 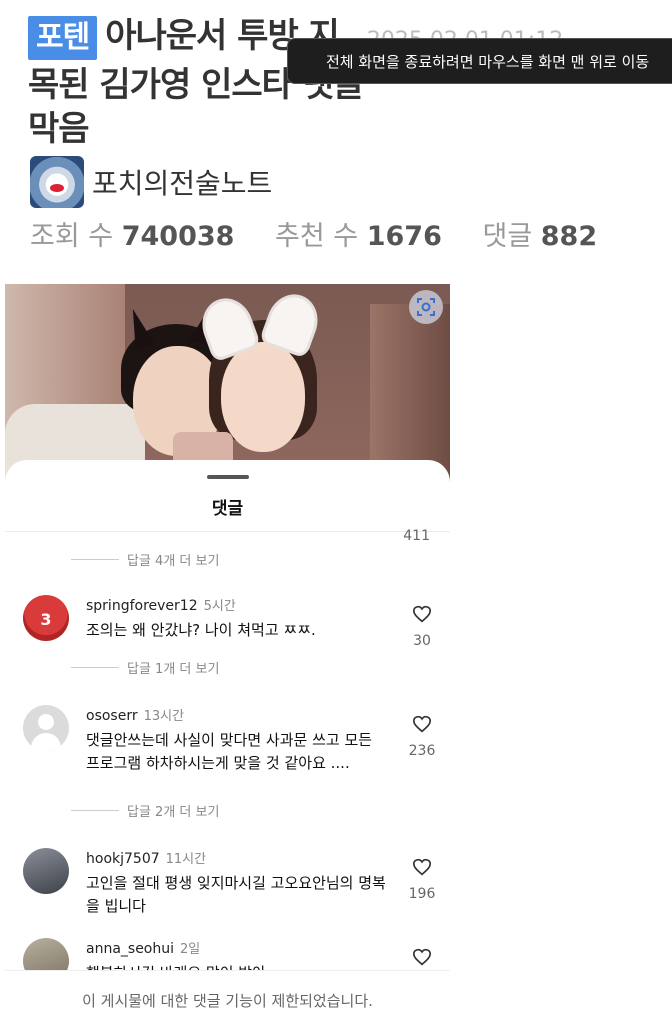 What do you see at coordinates (422, 627) in the screenshot?
I see `like-button: 30` at bounding box center [422, 627].